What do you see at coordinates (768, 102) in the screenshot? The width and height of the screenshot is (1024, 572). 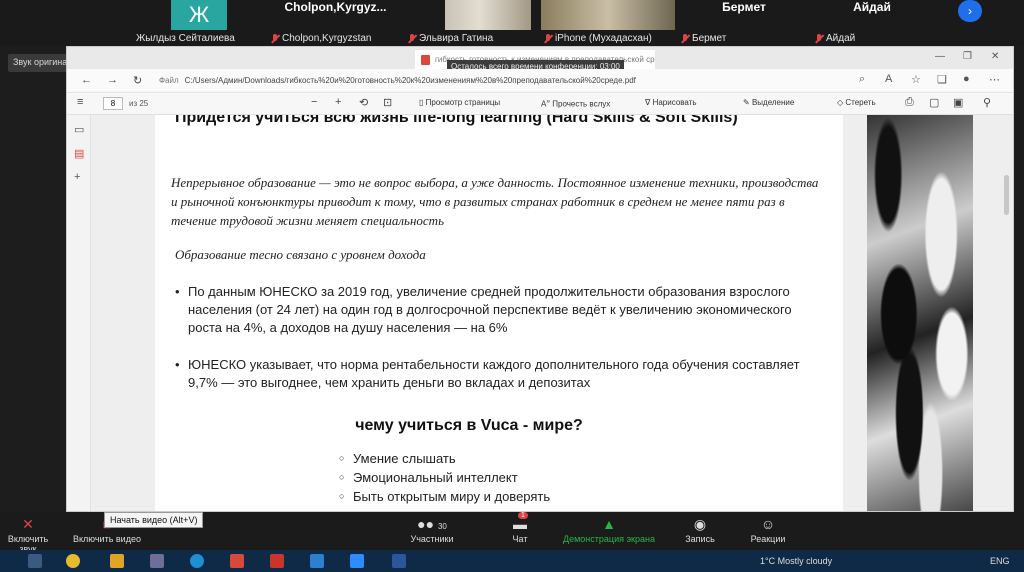 I see `highlight-button: ✎ Выделение` at bounding box center [768, 102].